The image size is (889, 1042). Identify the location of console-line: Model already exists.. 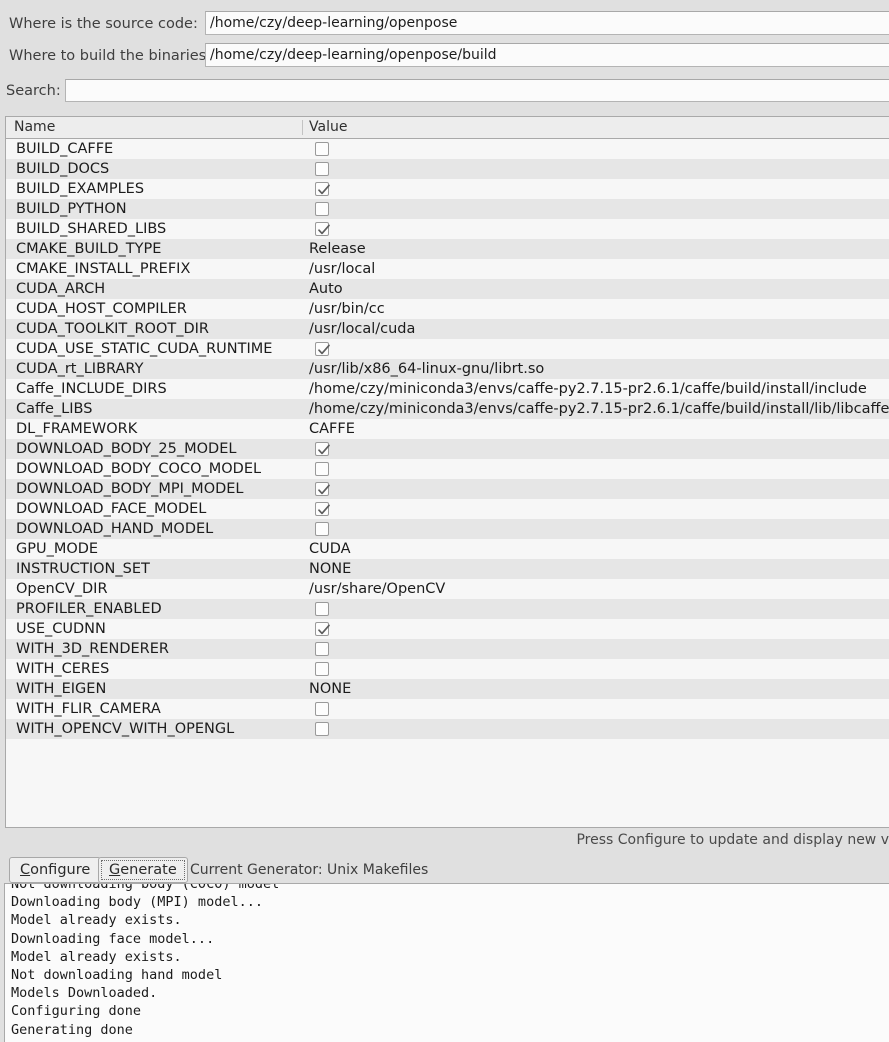
(96, 920).